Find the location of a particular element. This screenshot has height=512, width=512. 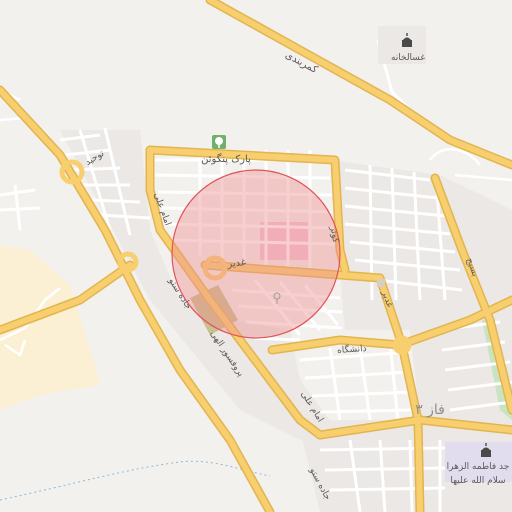

highlight-radius is located at coordinates (256, 254).